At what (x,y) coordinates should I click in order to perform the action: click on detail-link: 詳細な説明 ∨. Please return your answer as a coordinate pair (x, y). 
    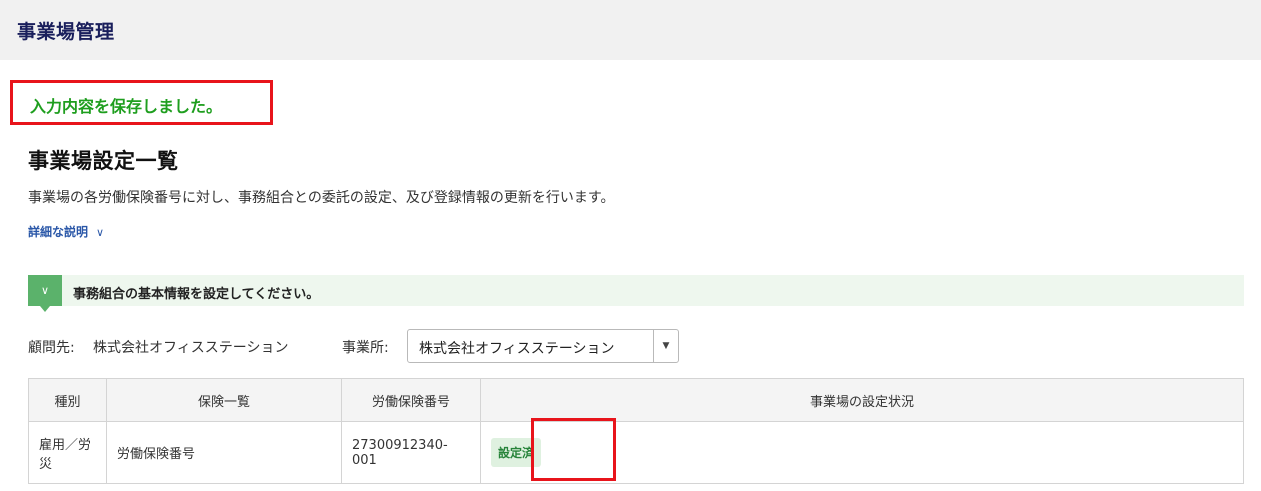
    Looking at the image, I should click on (66, 231).